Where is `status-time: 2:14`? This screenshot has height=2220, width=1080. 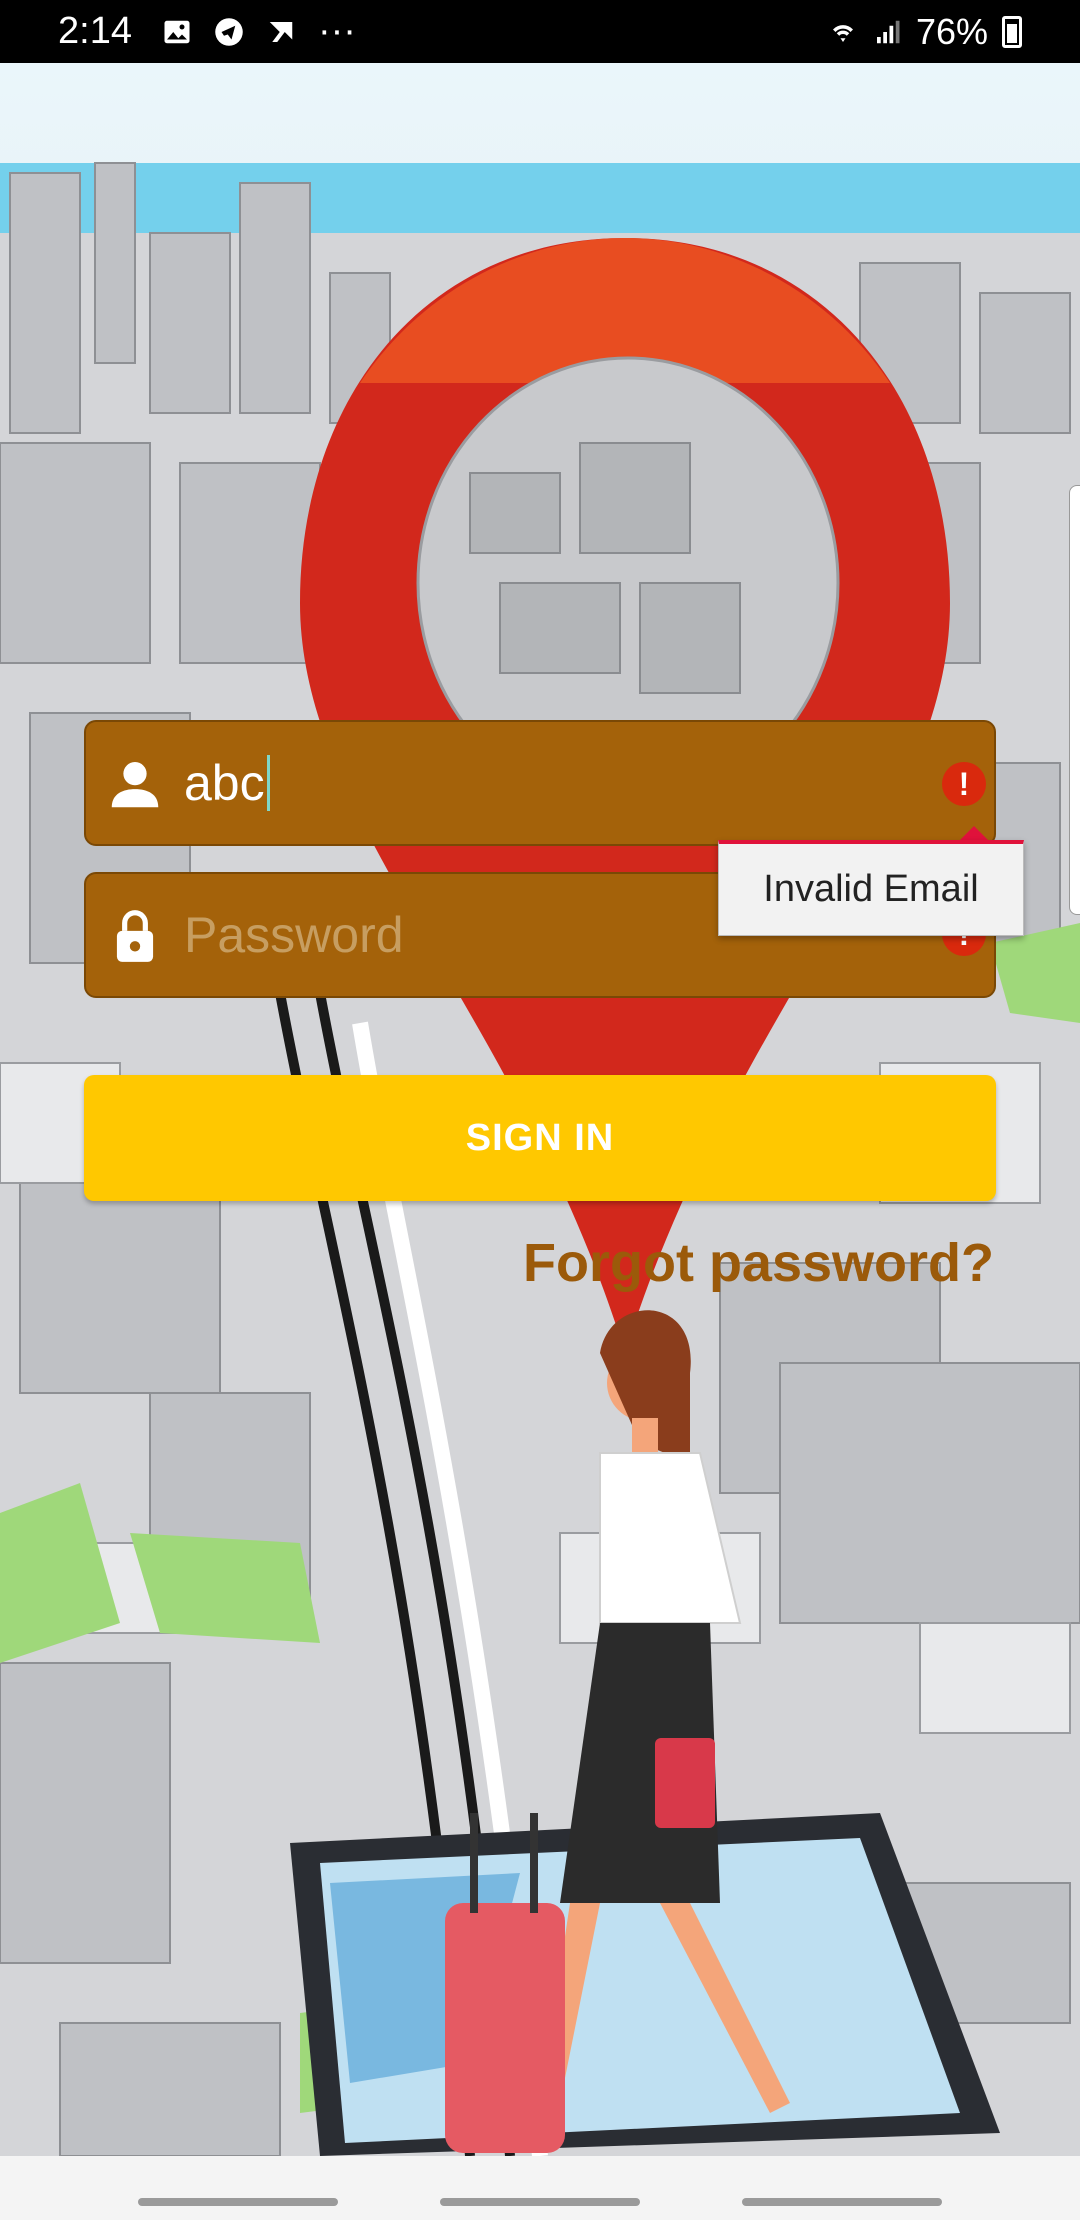 status-time: 2:14 is located at coordinates (95, 31).